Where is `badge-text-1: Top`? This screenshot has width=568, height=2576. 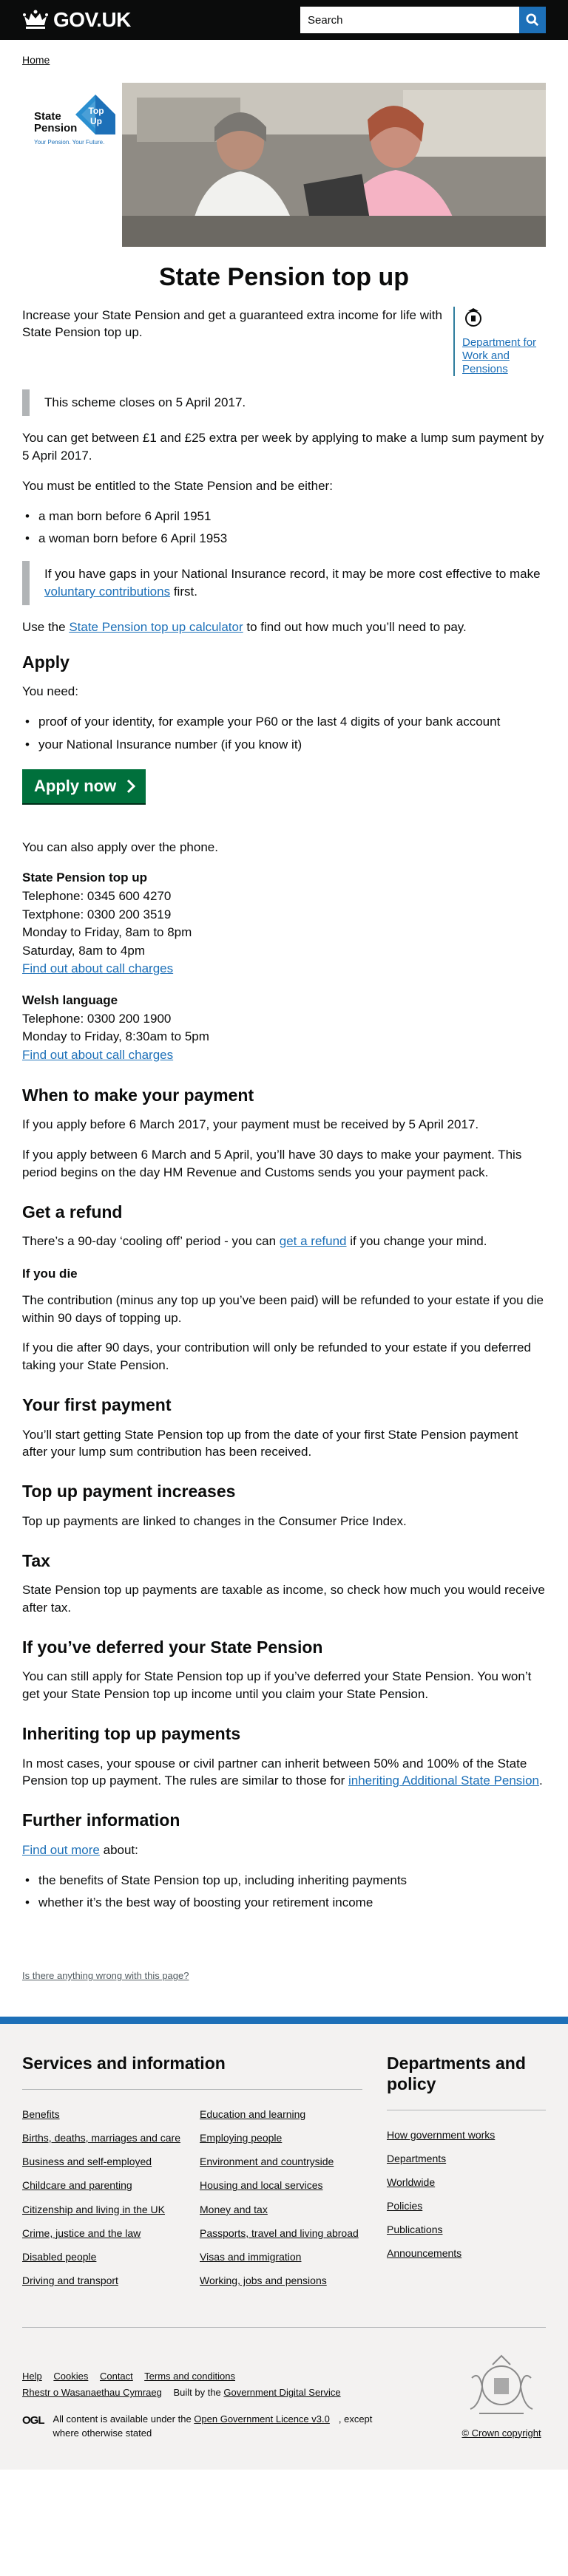 badge-text-1: Top is located at coordinates (96, 111).